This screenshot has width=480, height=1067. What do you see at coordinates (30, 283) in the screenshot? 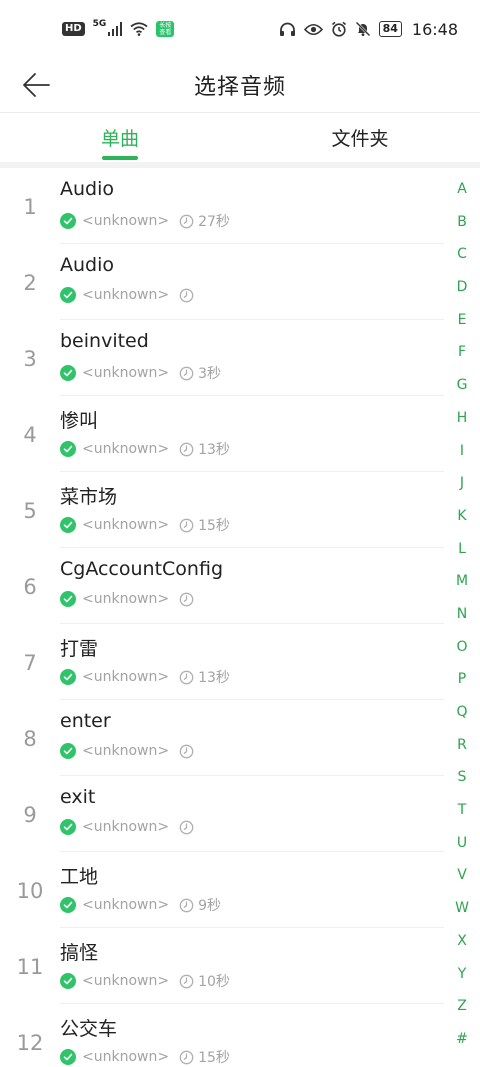
I see `song-index: 2` at bounding box center [30, 283].